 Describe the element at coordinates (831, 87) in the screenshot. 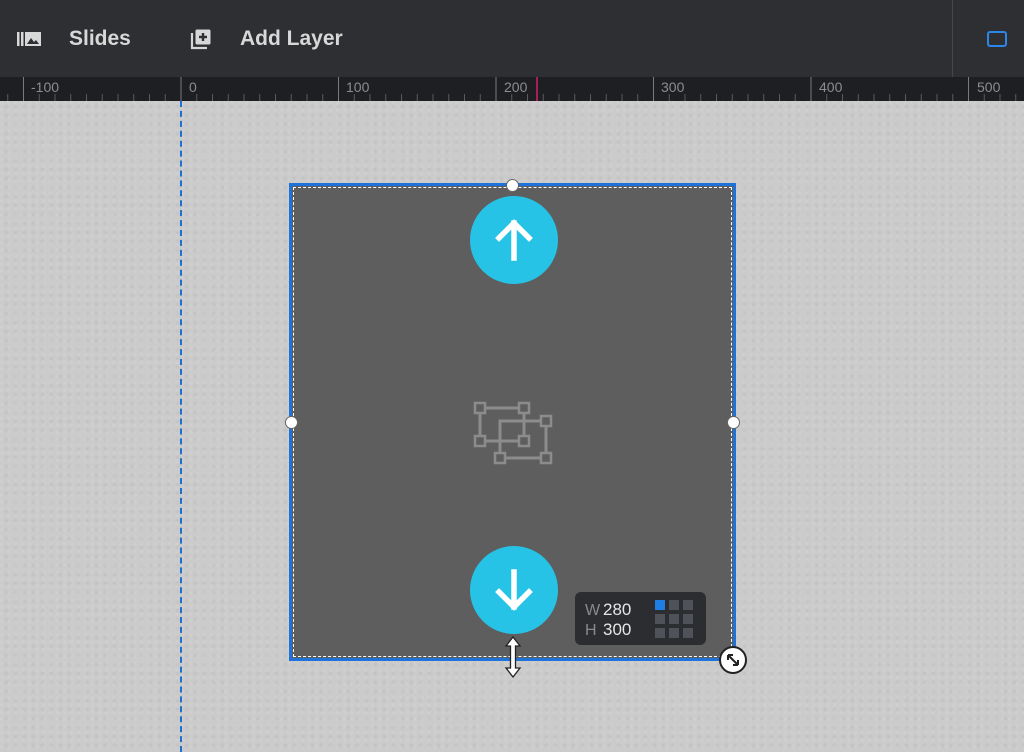

I see `ruler-label: 400` at that location.